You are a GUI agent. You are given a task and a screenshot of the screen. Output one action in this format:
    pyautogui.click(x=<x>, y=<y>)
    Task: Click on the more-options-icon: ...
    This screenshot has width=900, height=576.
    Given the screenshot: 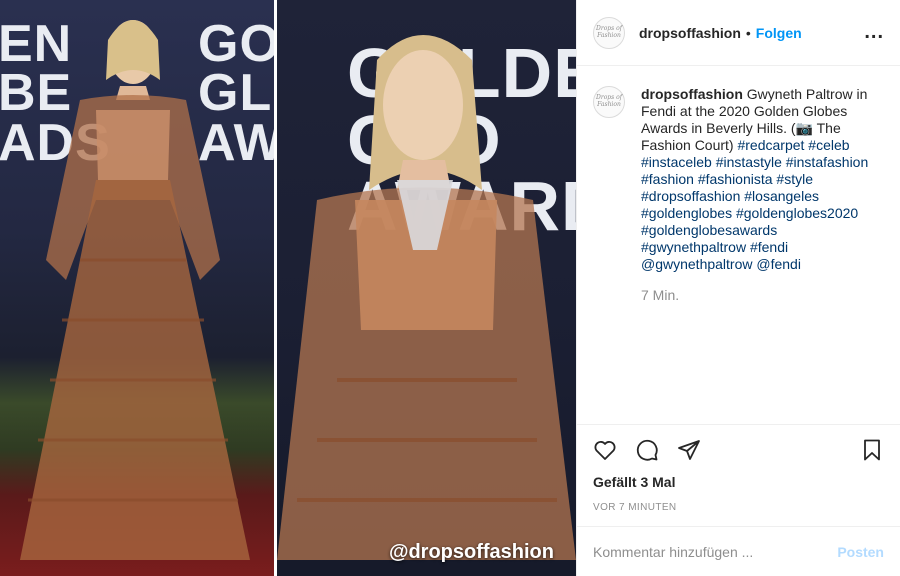 What is the action you would take?
    pyautogui.click(x=874, y=32)
    